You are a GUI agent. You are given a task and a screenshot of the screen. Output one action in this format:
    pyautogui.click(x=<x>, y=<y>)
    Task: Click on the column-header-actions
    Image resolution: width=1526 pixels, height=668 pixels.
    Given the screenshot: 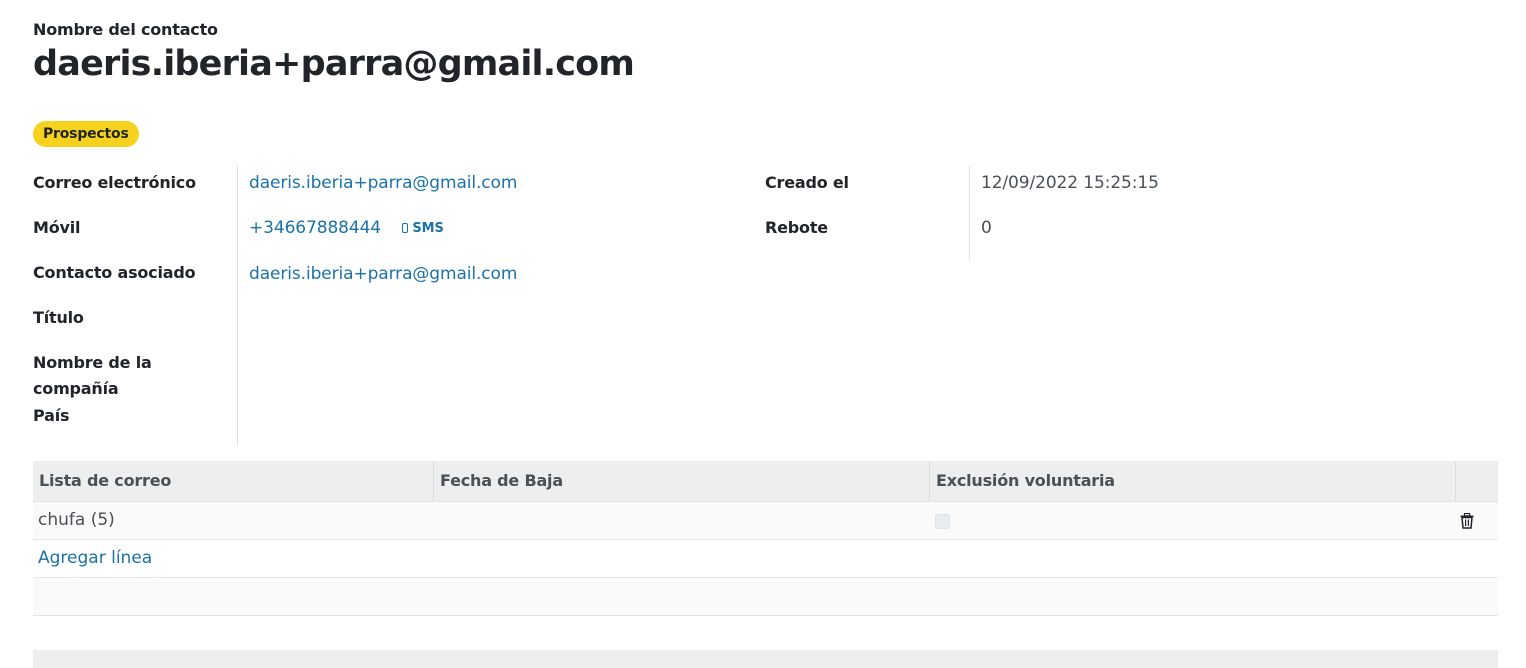 What is the action you would take?
    pyautogui.click(x=1477, y=481)
    